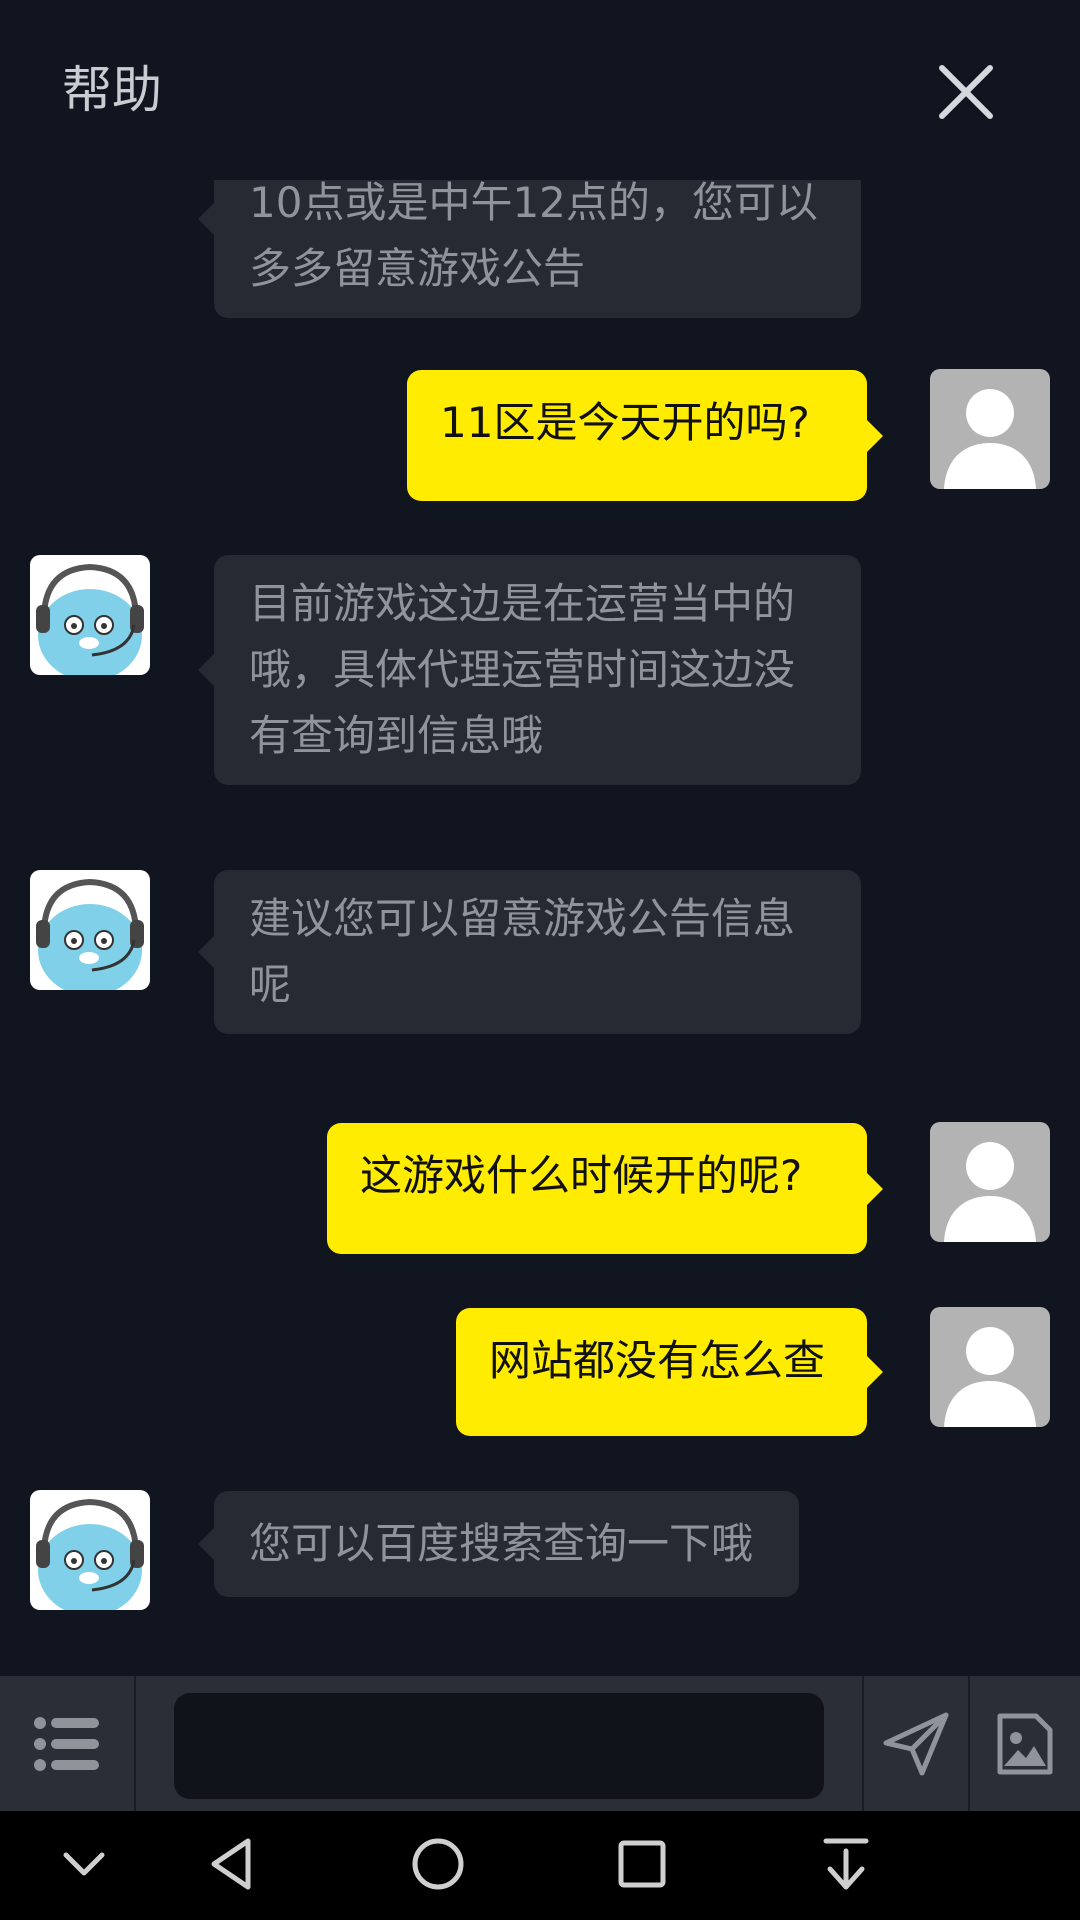 Image resolution: width=1080 pixels, height=1920 pixels. What do you see at coordinates (522, 951) in the screenshot?
I see `message-text: 建议您可以留意游戏公告信息呢` at bounding box center [522, 951].